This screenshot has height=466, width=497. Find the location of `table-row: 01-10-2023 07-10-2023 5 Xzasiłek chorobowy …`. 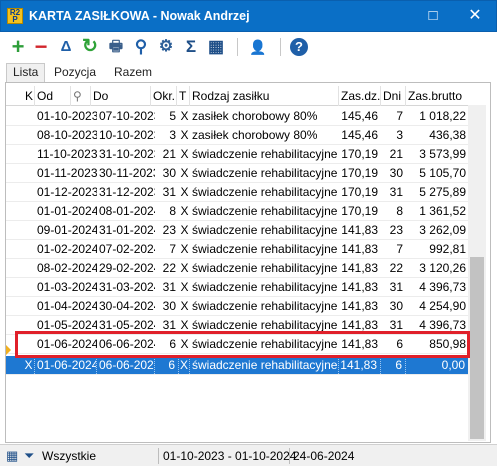

table-row: 01-10-2023 07-10-2023 5 Xzasiłek chorobowy … is located at coordinates (239, 116).